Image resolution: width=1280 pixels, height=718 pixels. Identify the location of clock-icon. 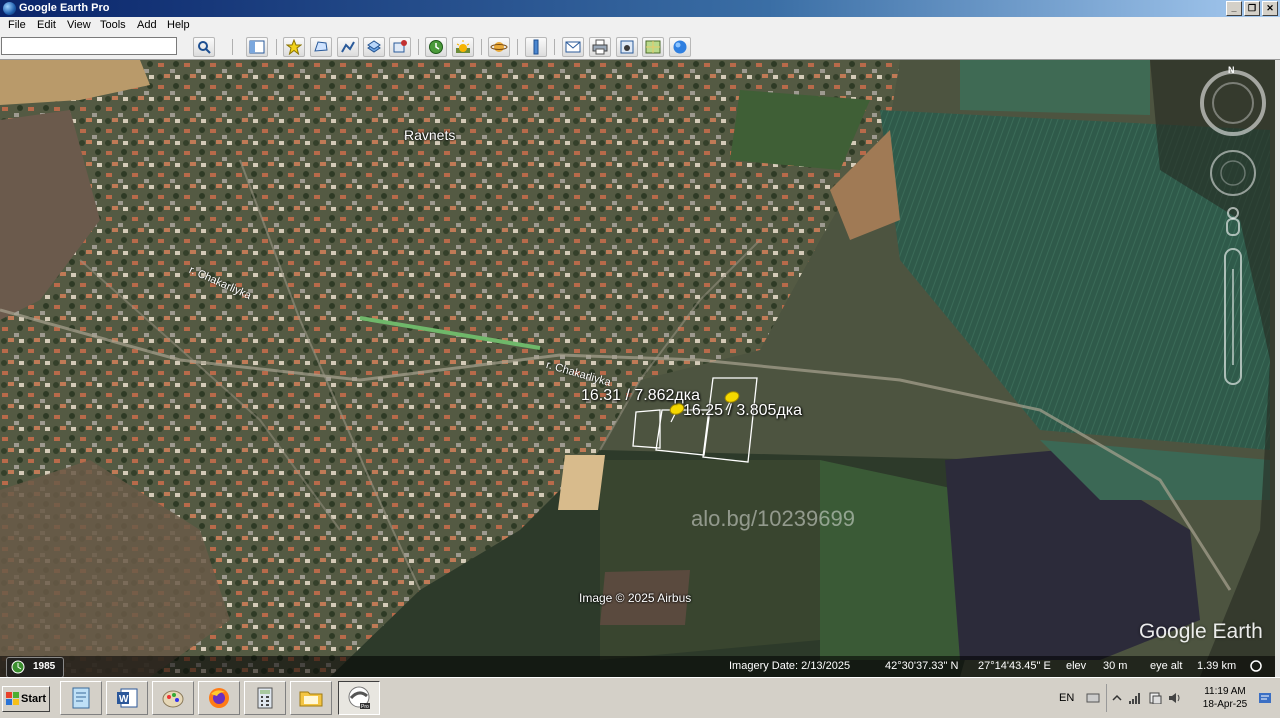
(18, 667).